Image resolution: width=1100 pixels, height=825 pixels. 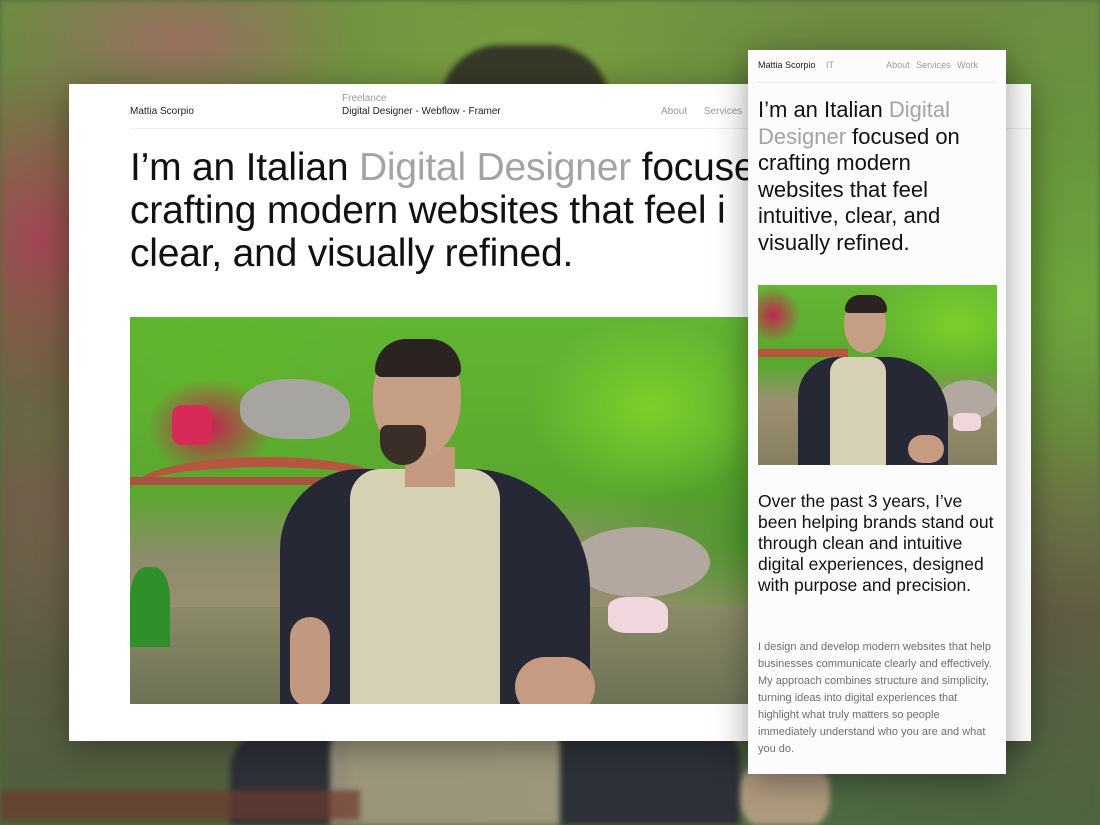 I want to click on photo-arm-left, so click(x=310, y=660).